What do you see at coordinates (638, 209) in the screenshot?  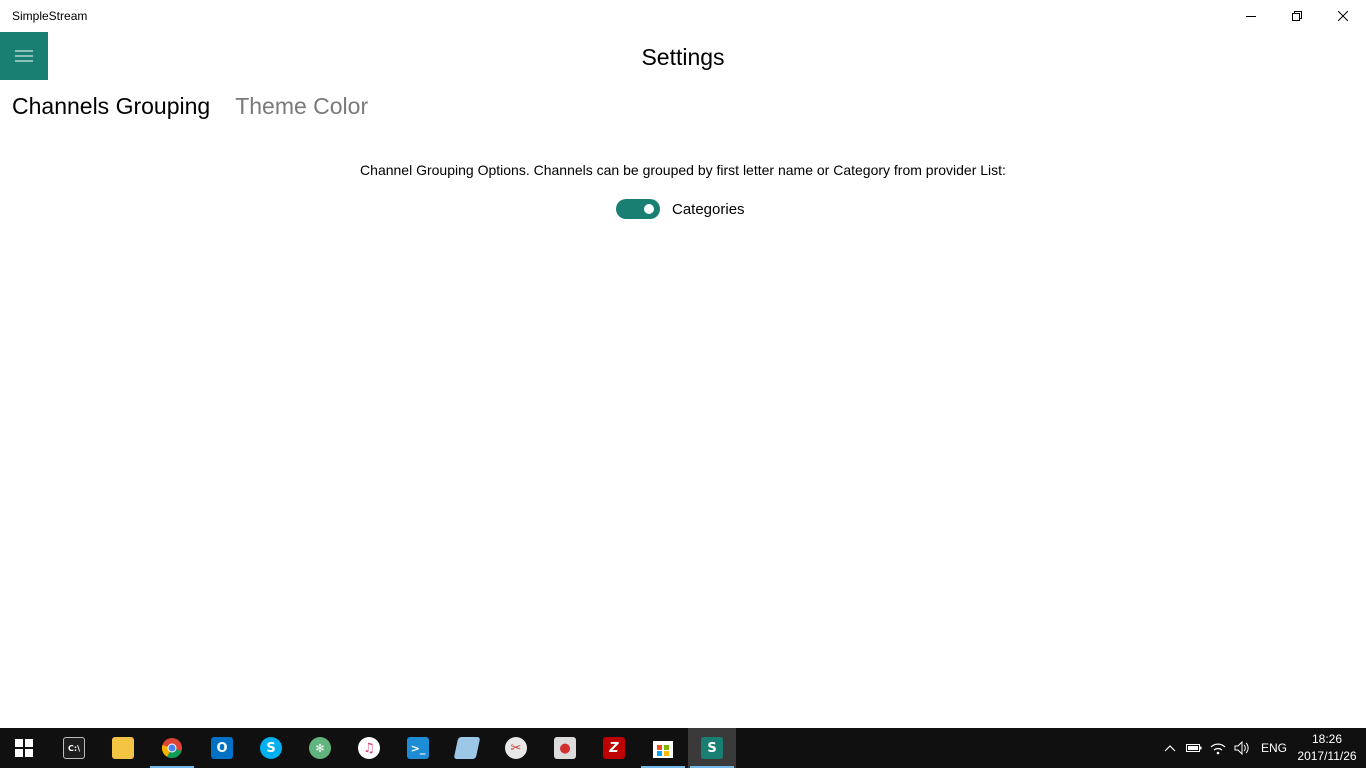 I see `categories-toggle-switch` at bounding box center [638, 209].